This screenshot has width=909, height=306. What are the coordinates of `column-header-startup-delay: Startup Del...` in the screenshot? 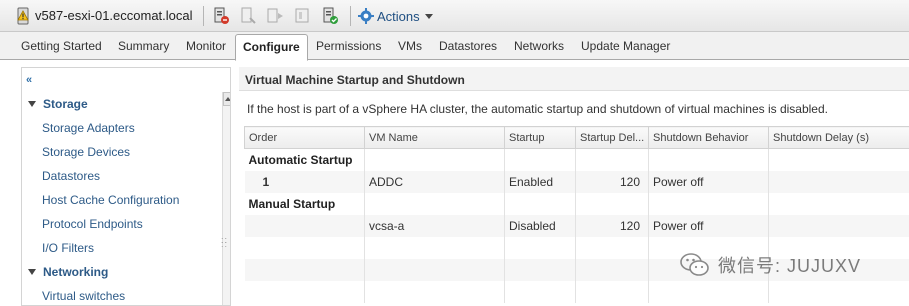 It's located at (612, 137).